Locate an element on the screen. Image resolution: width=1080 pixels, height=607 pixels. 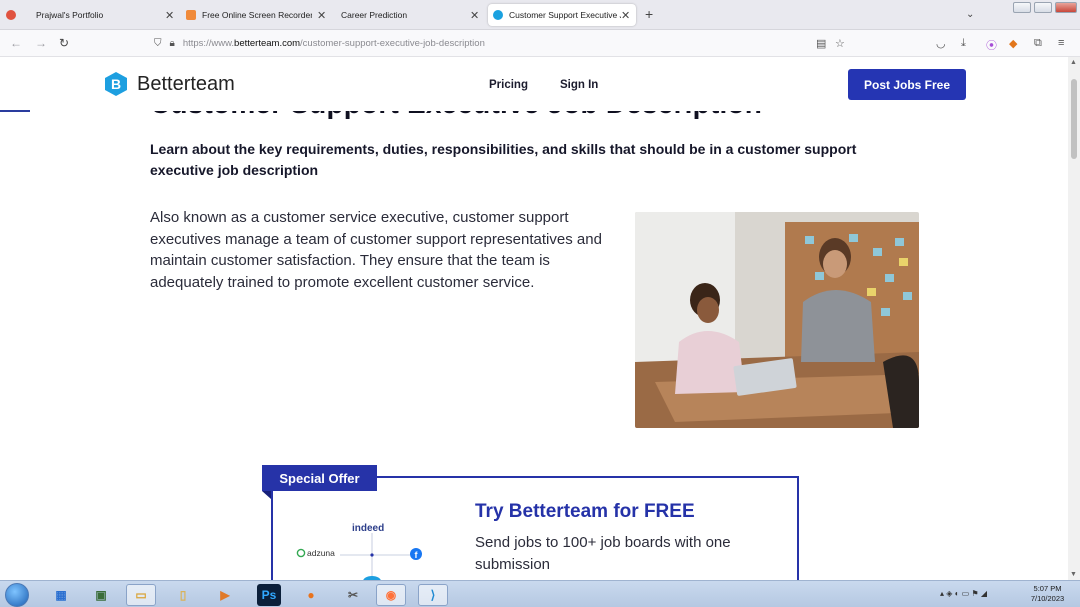
file-explorer-icon: ▭ is located at coordinates (141, 595).